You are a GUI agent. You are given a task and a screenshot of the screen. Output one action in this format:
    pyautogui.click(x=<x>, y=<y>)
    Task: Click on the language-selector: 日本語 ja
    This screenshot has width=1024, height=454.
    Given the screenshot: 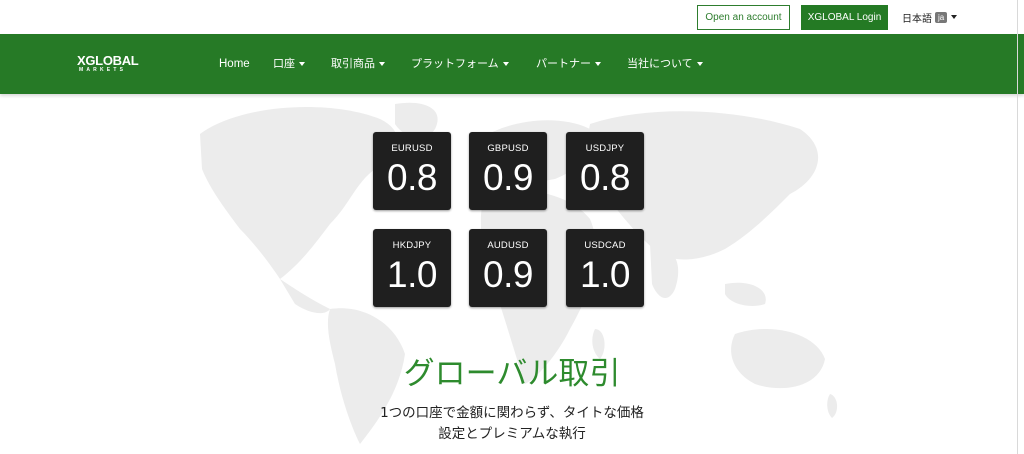 What is the action you would take?
    pyautogui.click(x=930, y=17)
    